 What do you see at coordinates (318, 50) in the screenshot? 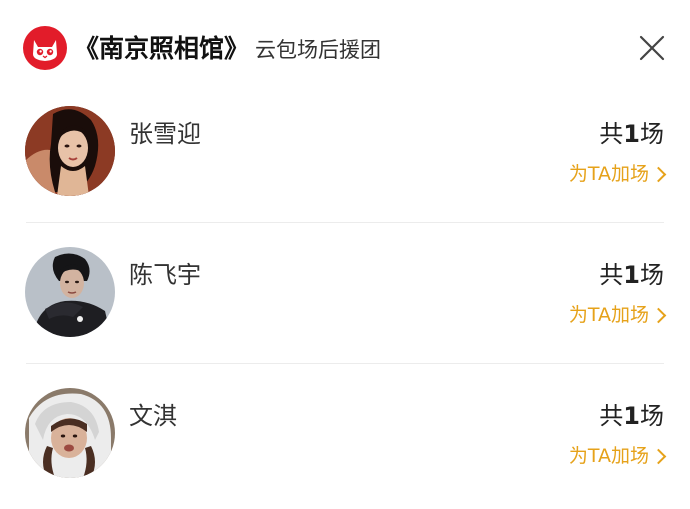
I see `group-subtitle: 云包场后援团` at bounding box center [318, 50].